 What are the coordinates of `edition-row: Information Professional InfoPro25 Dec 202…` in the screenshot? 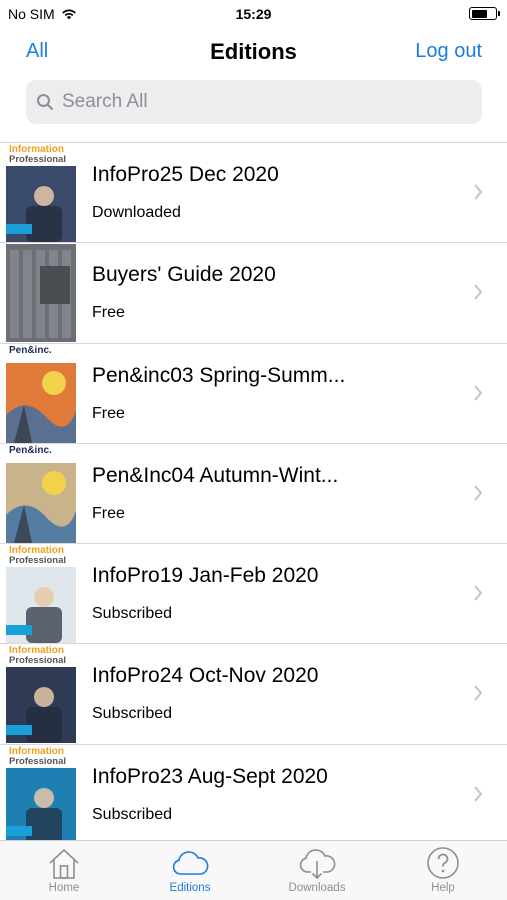 It's located at (253, 193).